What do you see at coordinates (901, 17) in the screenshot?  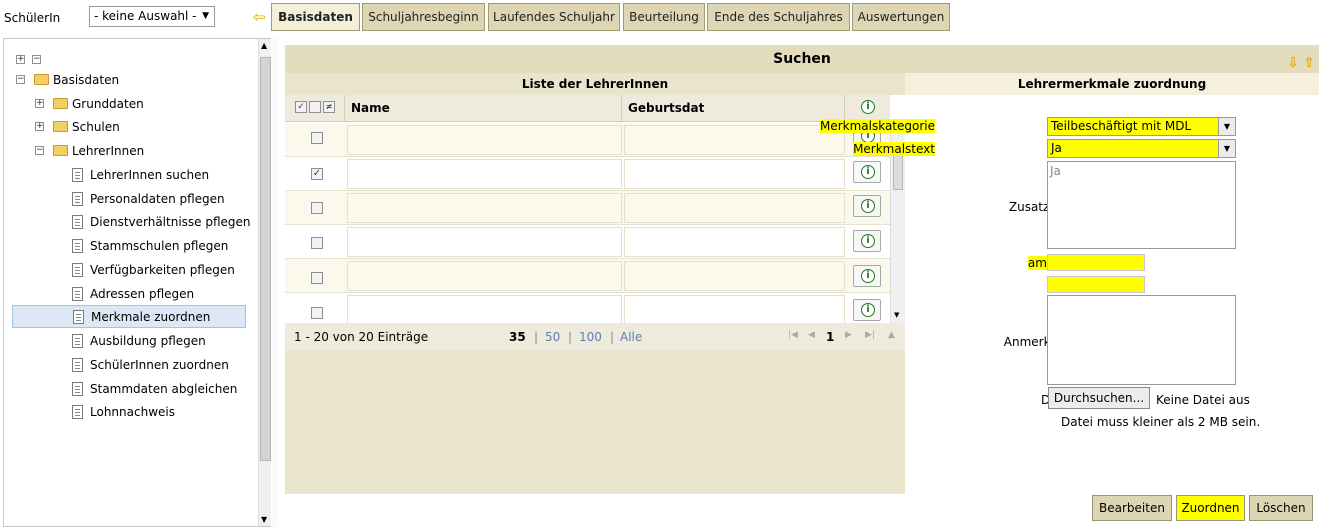 I see `tab-auswertungen: Auswertungen` at bounding box center [901, 17].